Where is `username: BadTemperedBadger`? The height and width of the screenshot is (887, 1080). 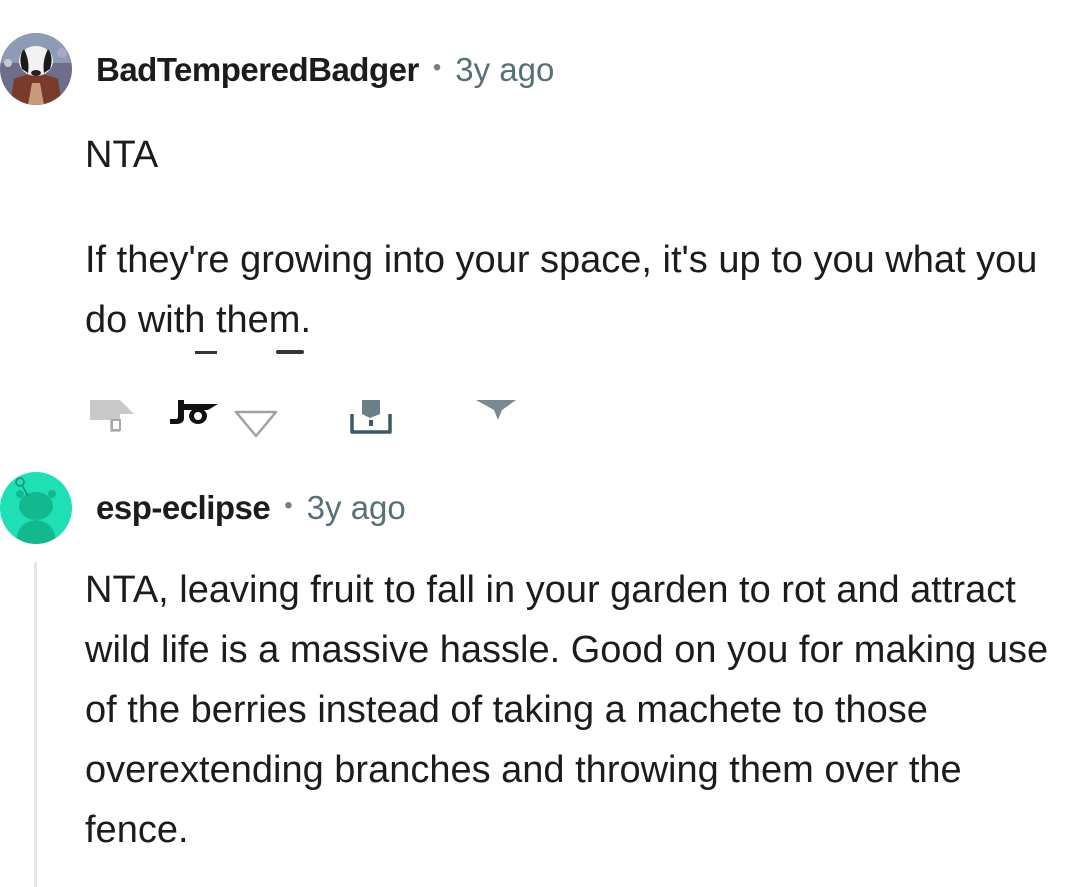 username: BadTemperedBadger is located at coordinates (257, 70).